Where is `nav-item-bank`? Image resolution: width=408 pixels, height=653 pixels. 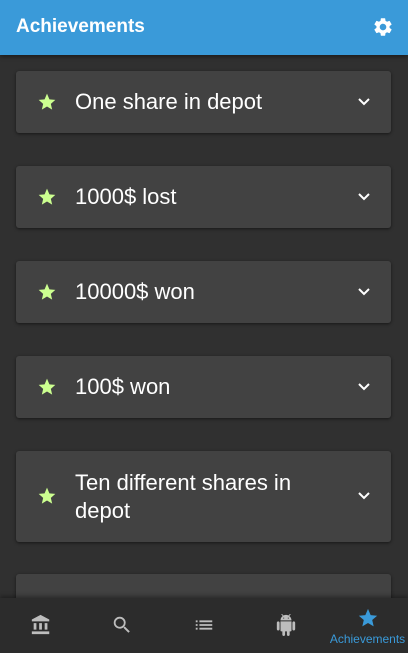
nav-item-bank is located at coordinates (40, 625).